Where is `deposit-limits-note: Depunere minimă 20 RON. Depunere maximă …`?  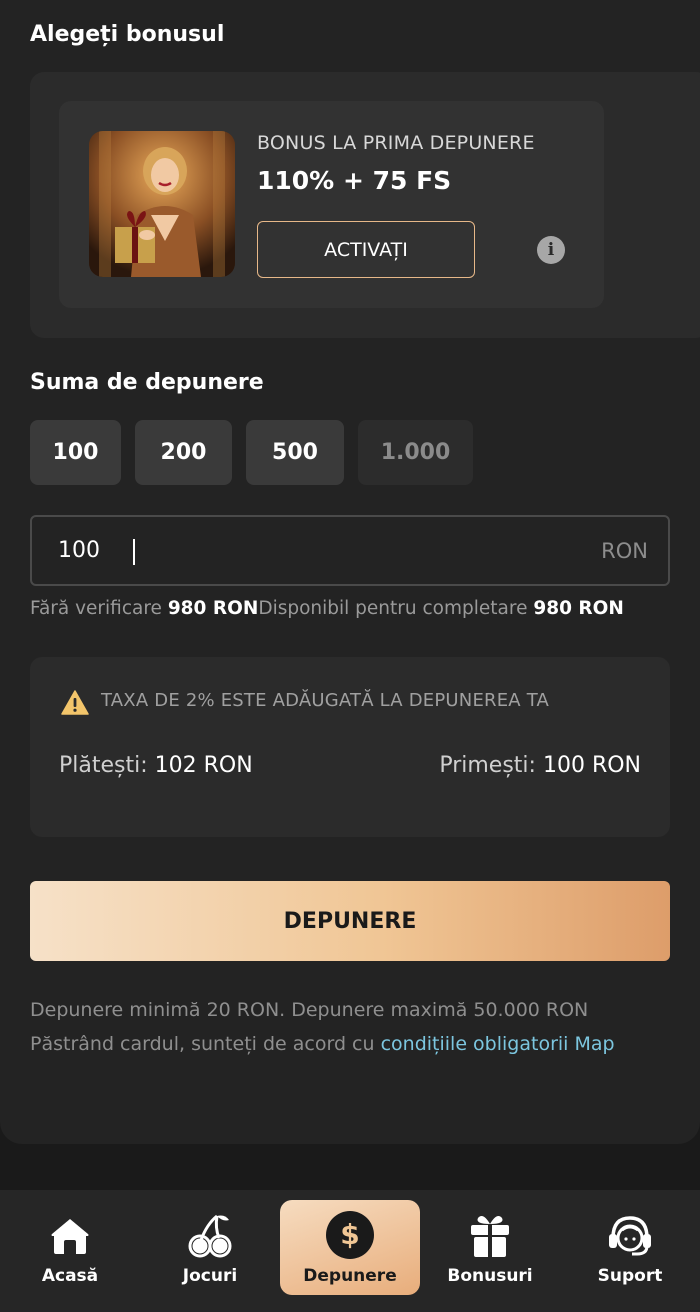 deposit-limits-note: Depunere minimă 20 RON. Depunere maximă … is located at coordinates (309, 1010).